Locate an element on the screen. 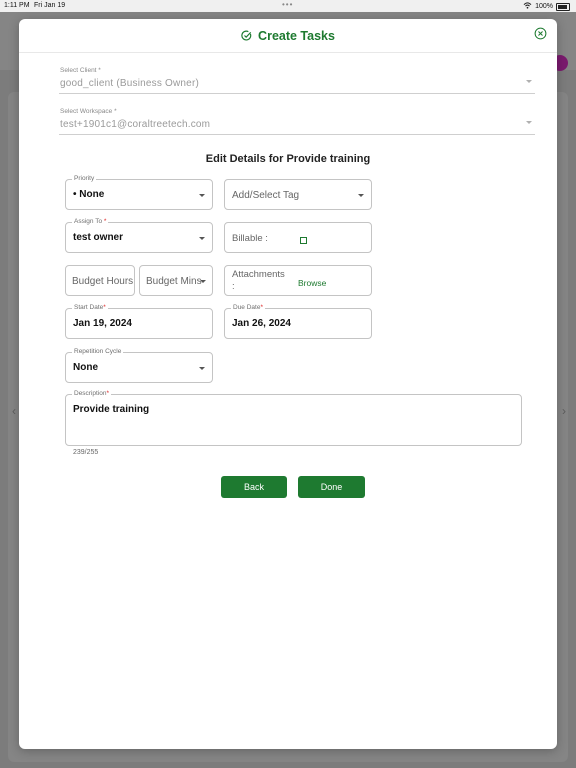 The image size is (576, 768). attachments-colon: : is located at coordinates (233, 286).